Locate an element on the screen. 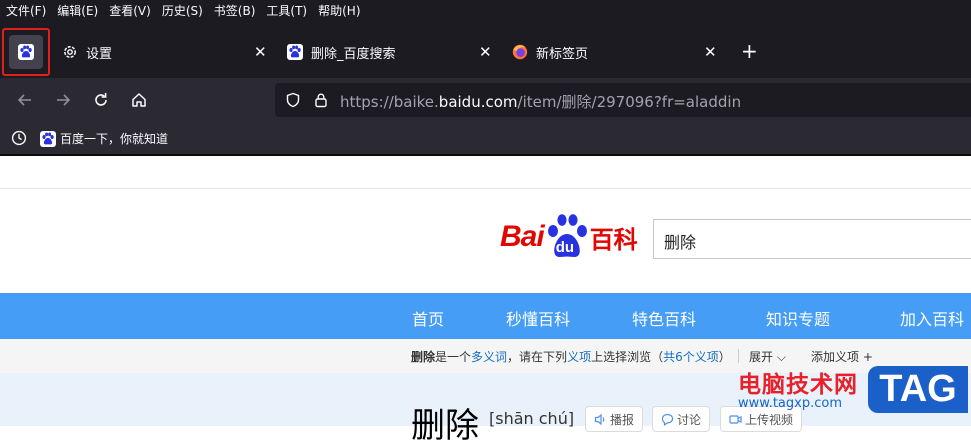  bookmarks-toolbar: 百度一下，你就知道 is located at coordinates (485, 139).